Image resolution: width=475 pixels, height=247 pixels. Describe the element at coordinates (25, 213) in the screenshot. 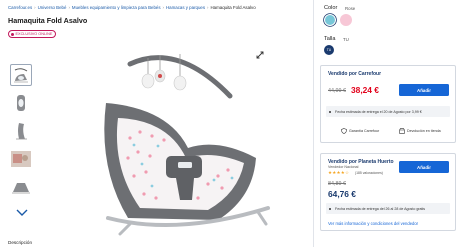

I see `chevron-down-icon` at that location.